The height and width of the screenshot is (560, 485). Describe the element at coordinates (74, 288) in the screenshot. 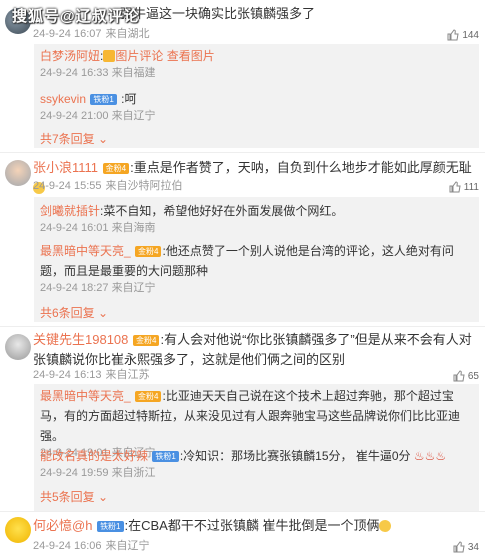

I see `reply-date: 24-9-24 18:27` at that location.